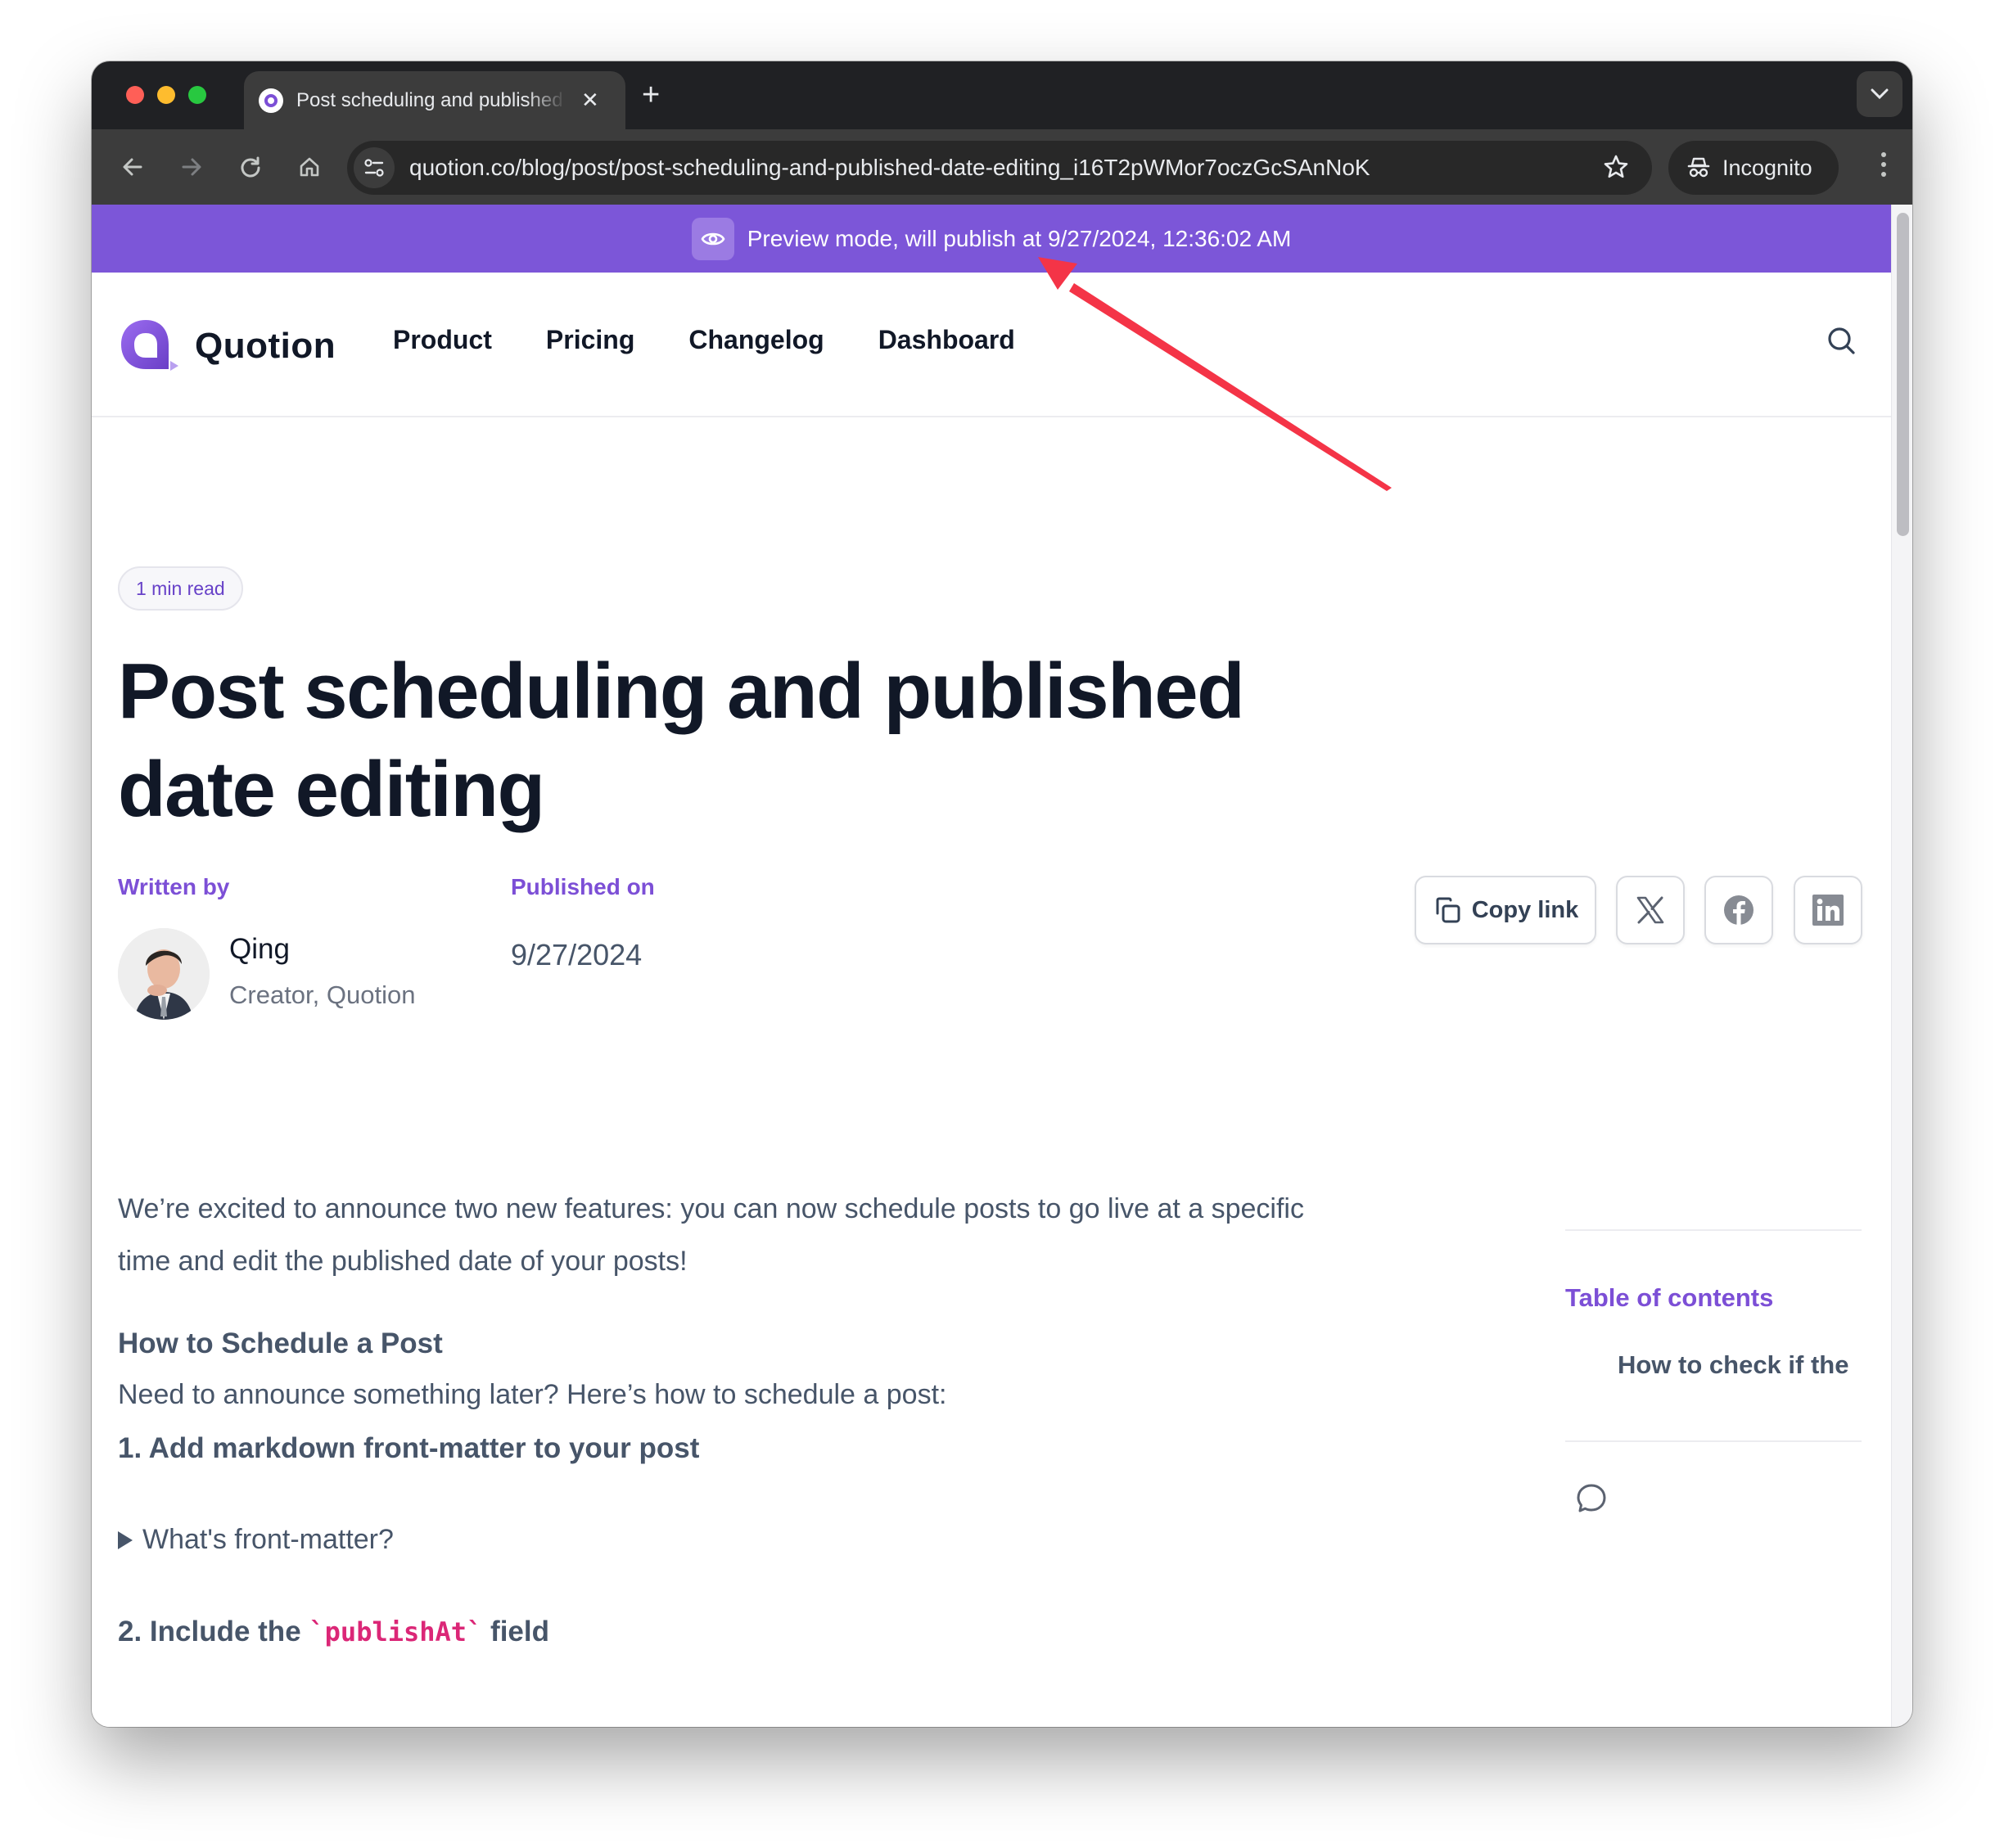 Image resolution: width=2004 pixels, height=1848 pixels. I want to click on linkedin-icon, so click(1828, 910).